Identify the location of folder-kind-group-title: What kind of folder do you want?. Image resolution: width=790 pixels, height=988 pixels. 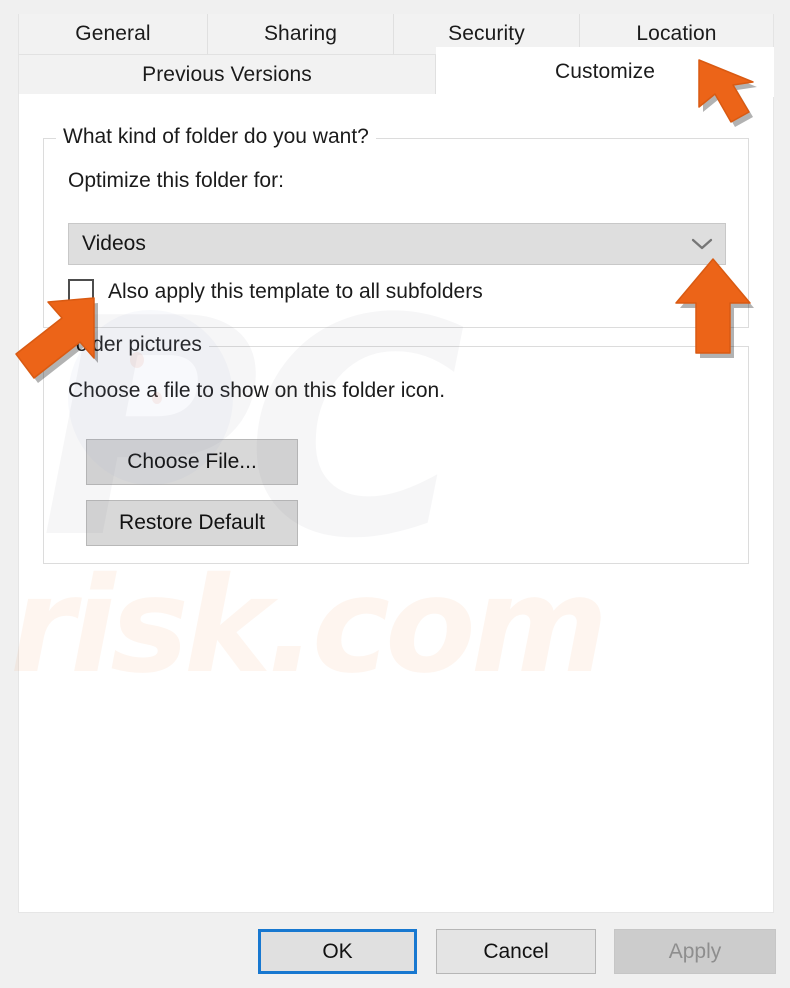
(216, 137).